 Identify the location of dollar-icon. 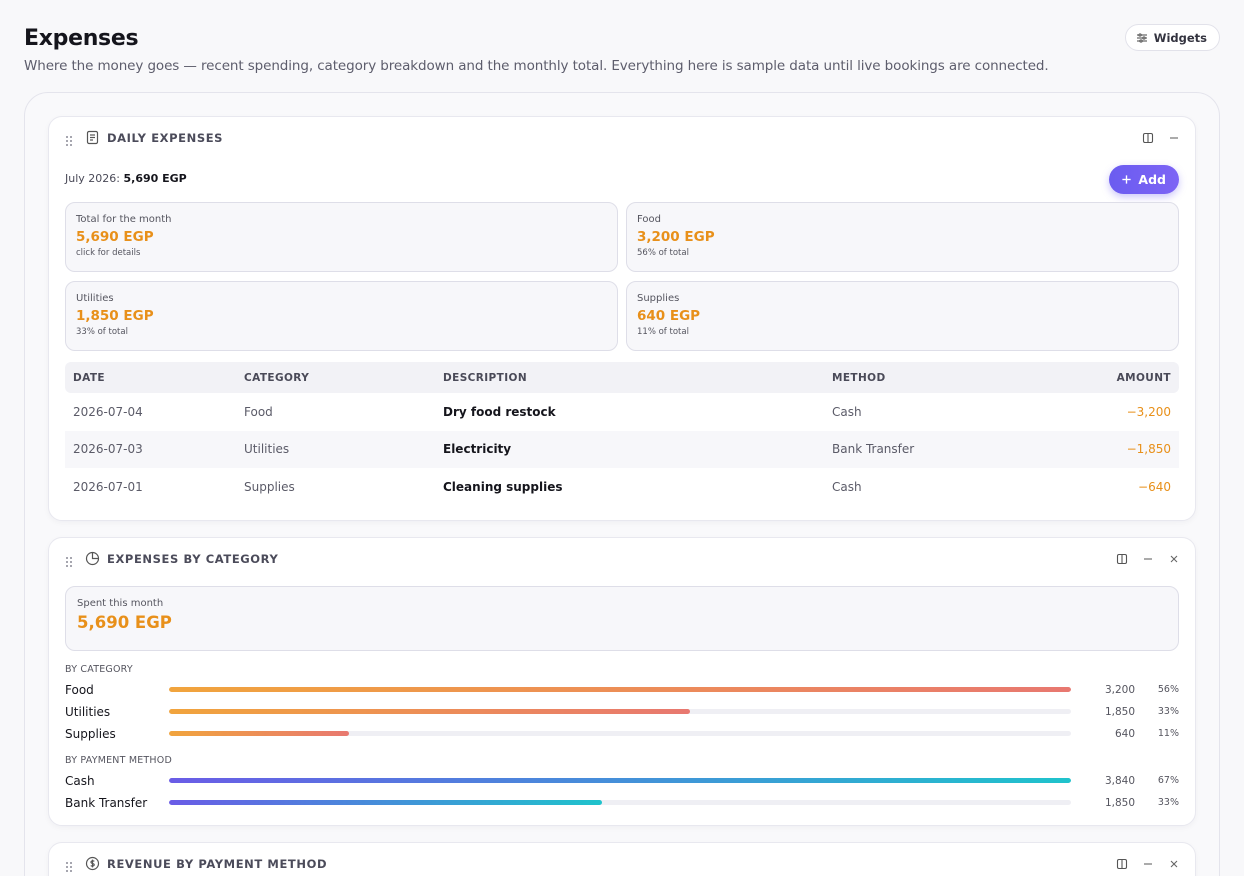
(92, 863).